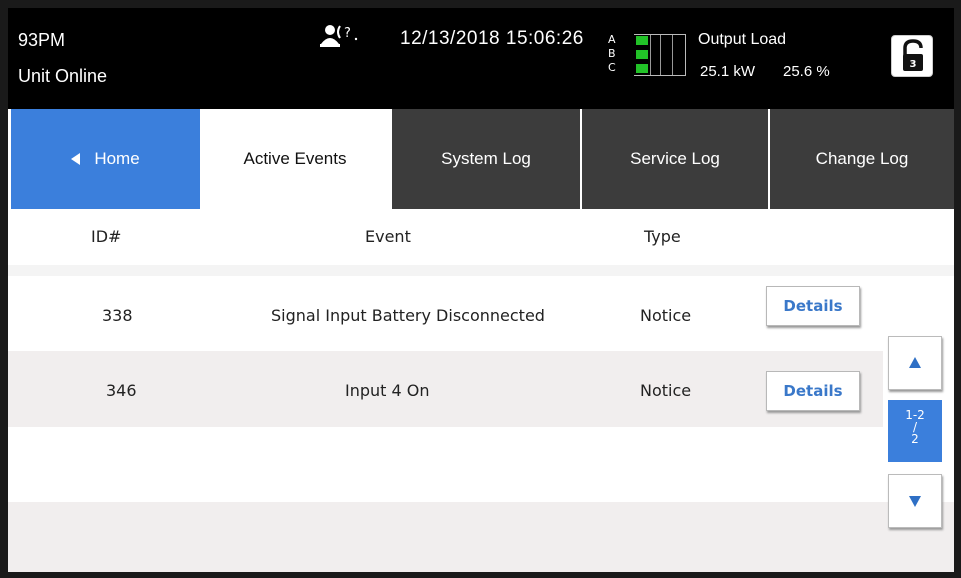 The image size is (961, 578). What do you see at coordinates (121, 390) in the screenshot?
I see `row-id: 346` at bounding box center [121, 390].